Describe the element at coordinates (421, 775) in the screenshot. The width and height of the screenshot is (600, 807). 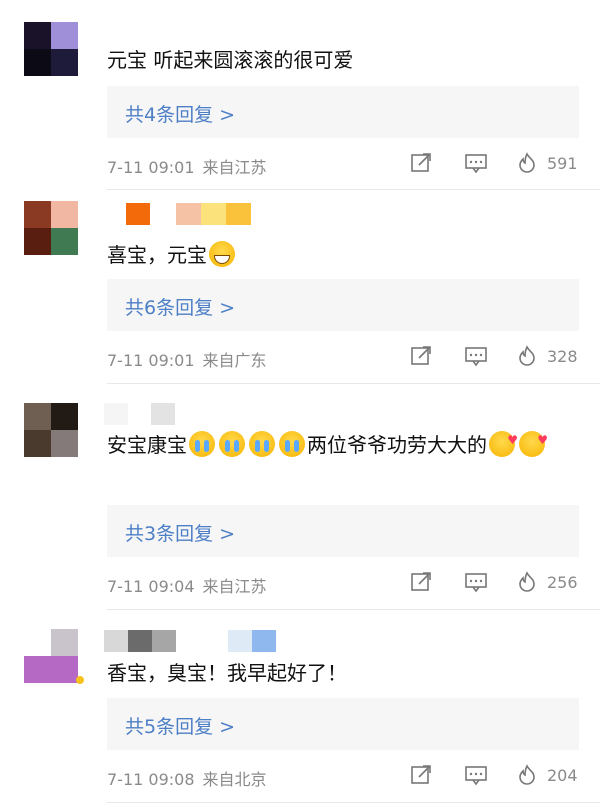
I see `share-icon` at that location.